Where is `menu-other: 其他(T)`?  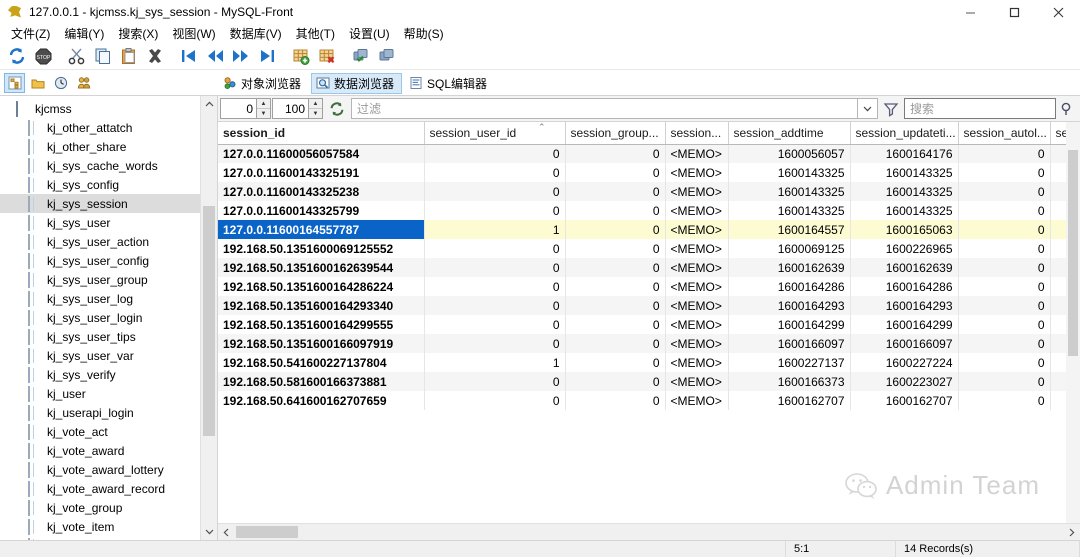 menu-other: 其他(T) is located at coordinates (315, 34).